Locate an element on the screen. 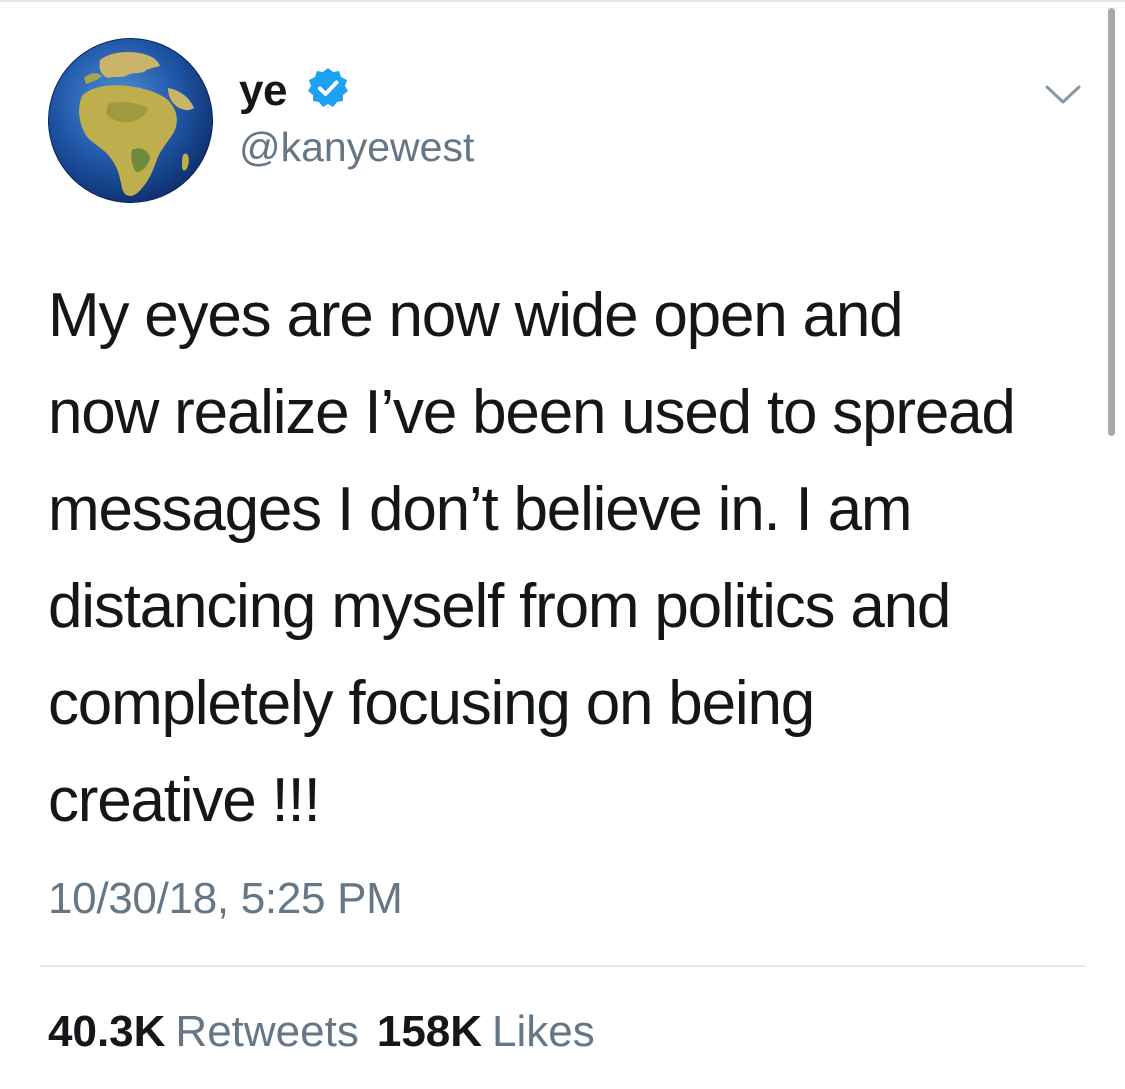 The image size is (1125, 1089). avatar is located at coordinates (130, 120).